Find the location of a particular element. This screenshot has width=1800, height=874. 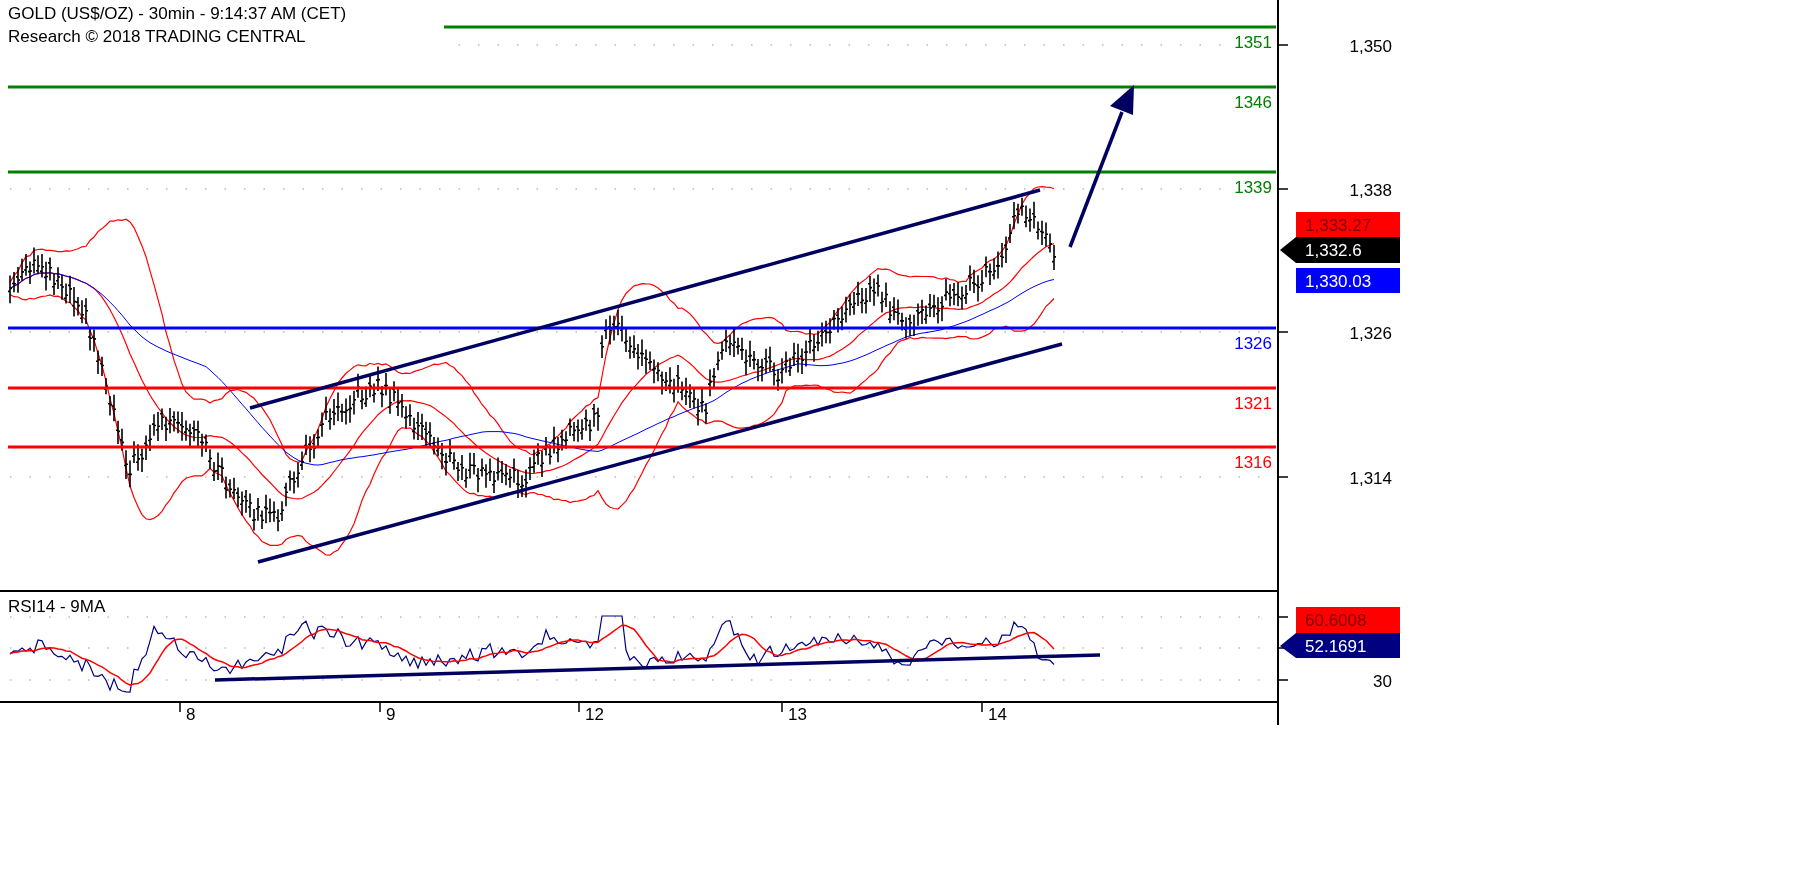

price-axis-label: 1,326 is located at coordinates (1370, 333).